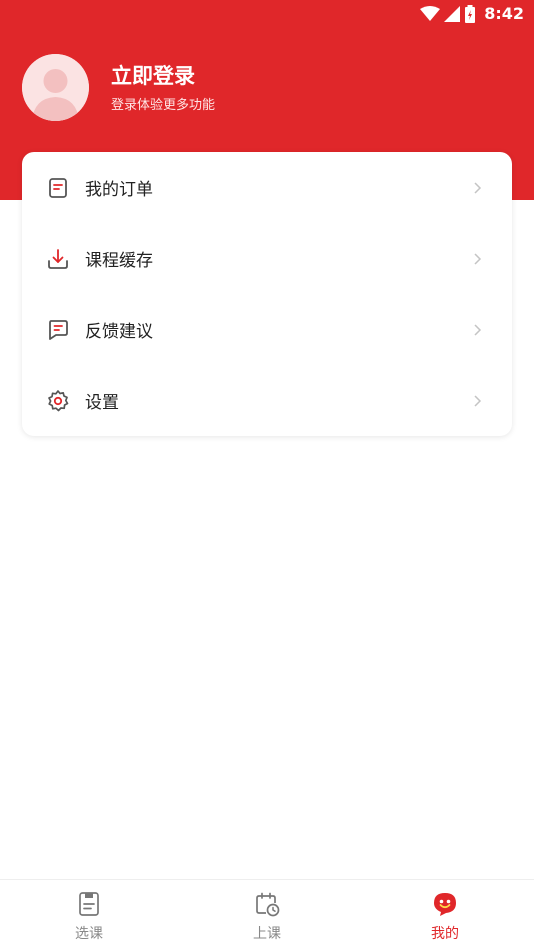 The width and height of the screenshot is (534, 950). Describe the element at coordinates (58, 258) in the screenshot. I see `download-icon` at that location.